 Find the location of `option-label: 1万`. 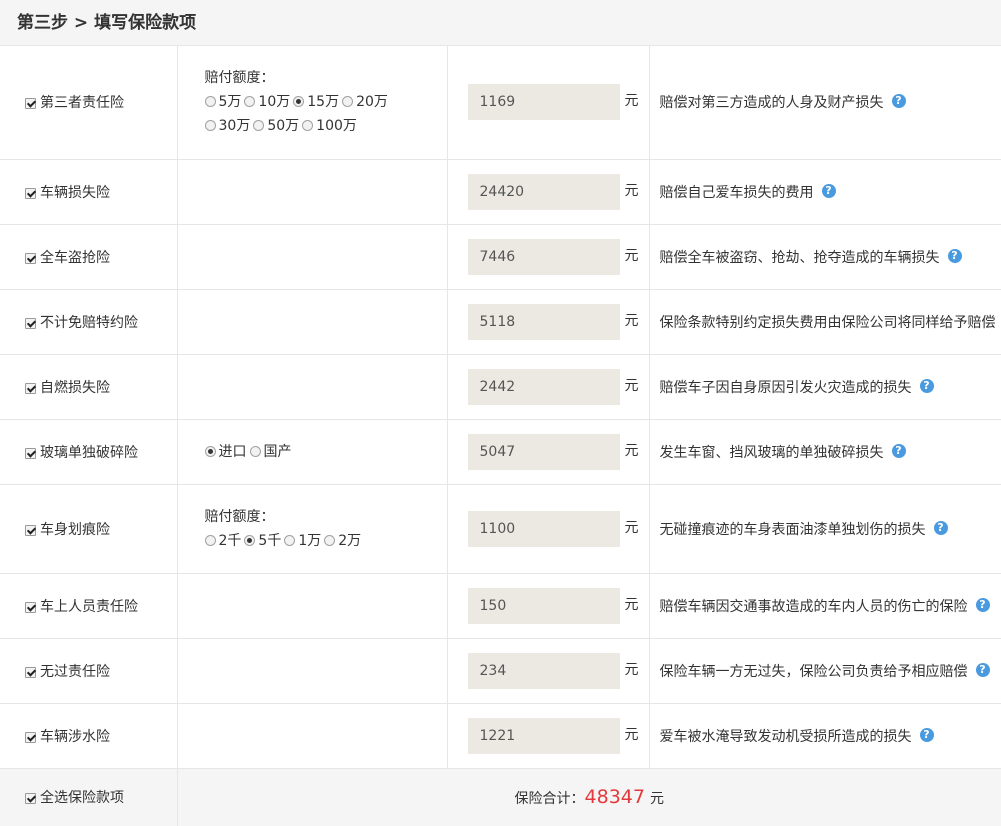

option-label: 1万 is located at coordinates (310, 540).